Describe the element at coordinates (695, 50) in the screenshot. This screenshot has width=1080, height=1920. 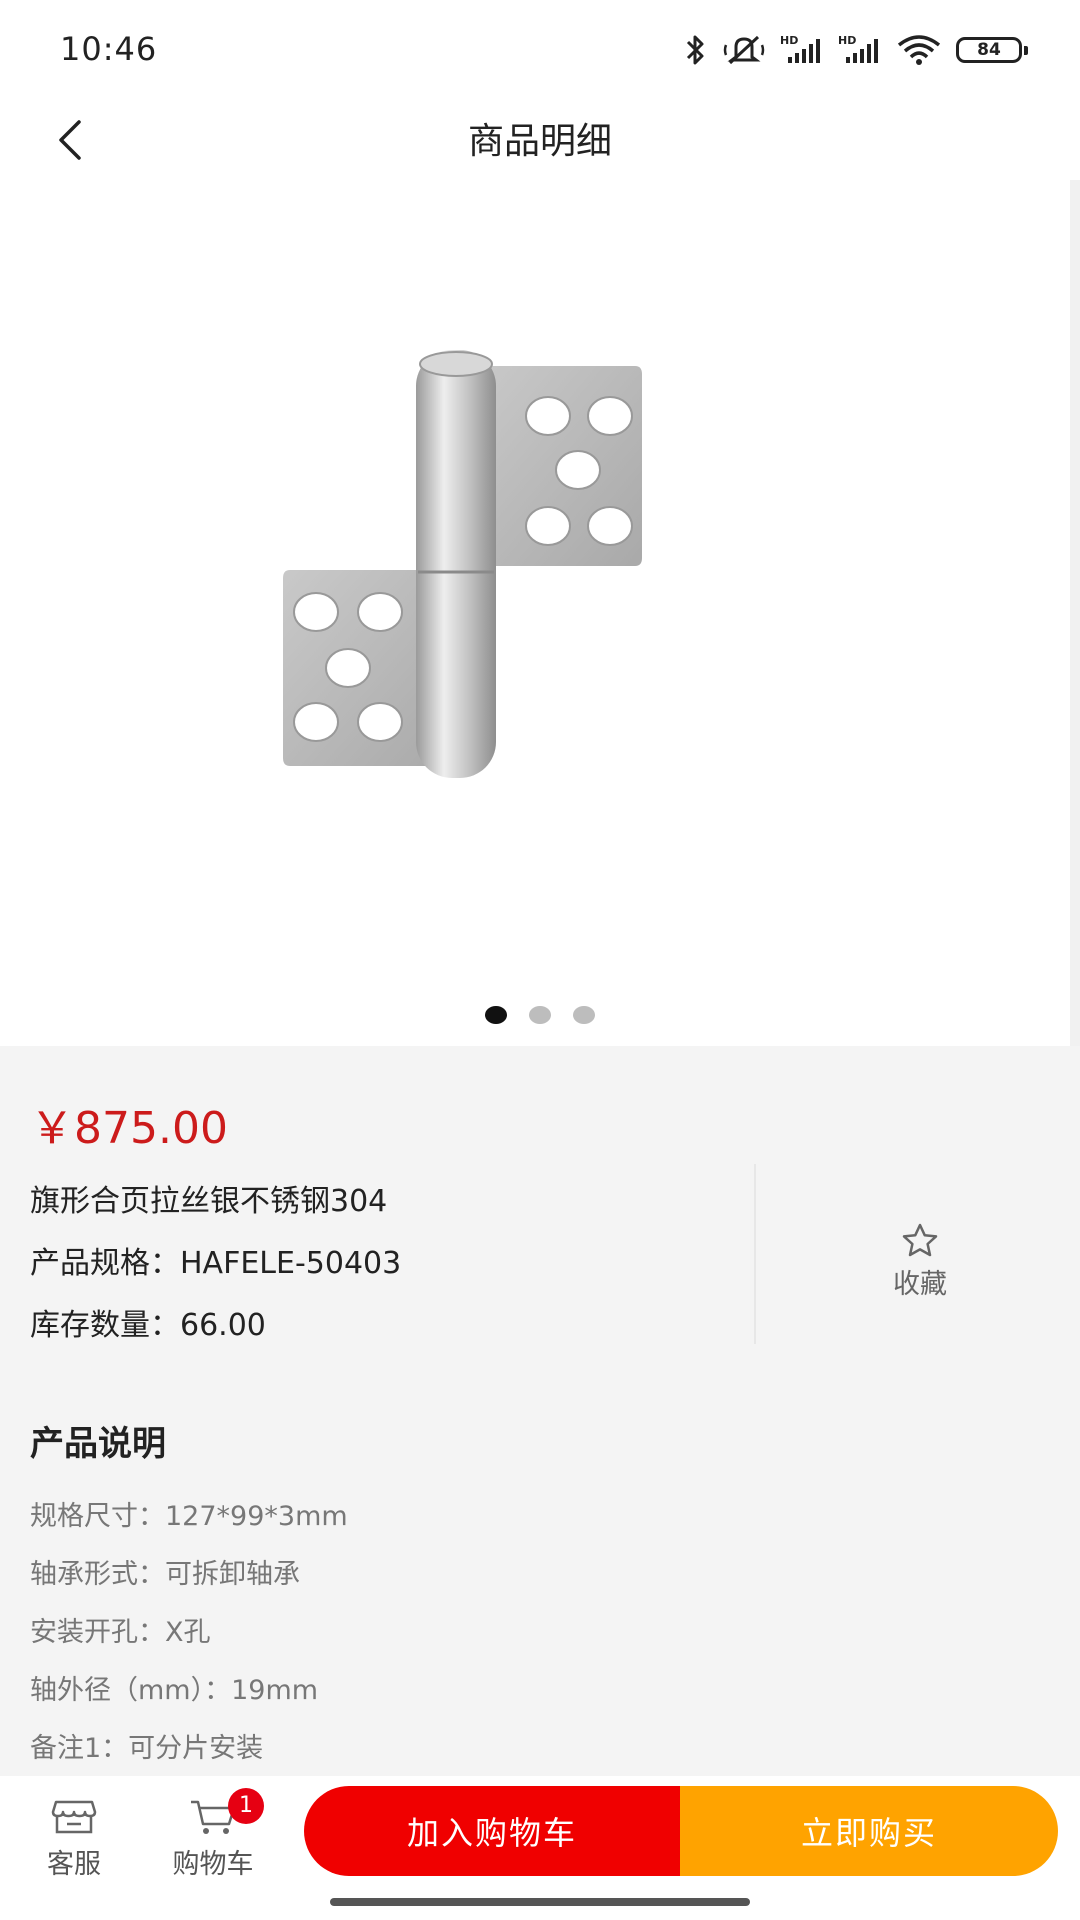
I see `bluetooth-icon` at that location.